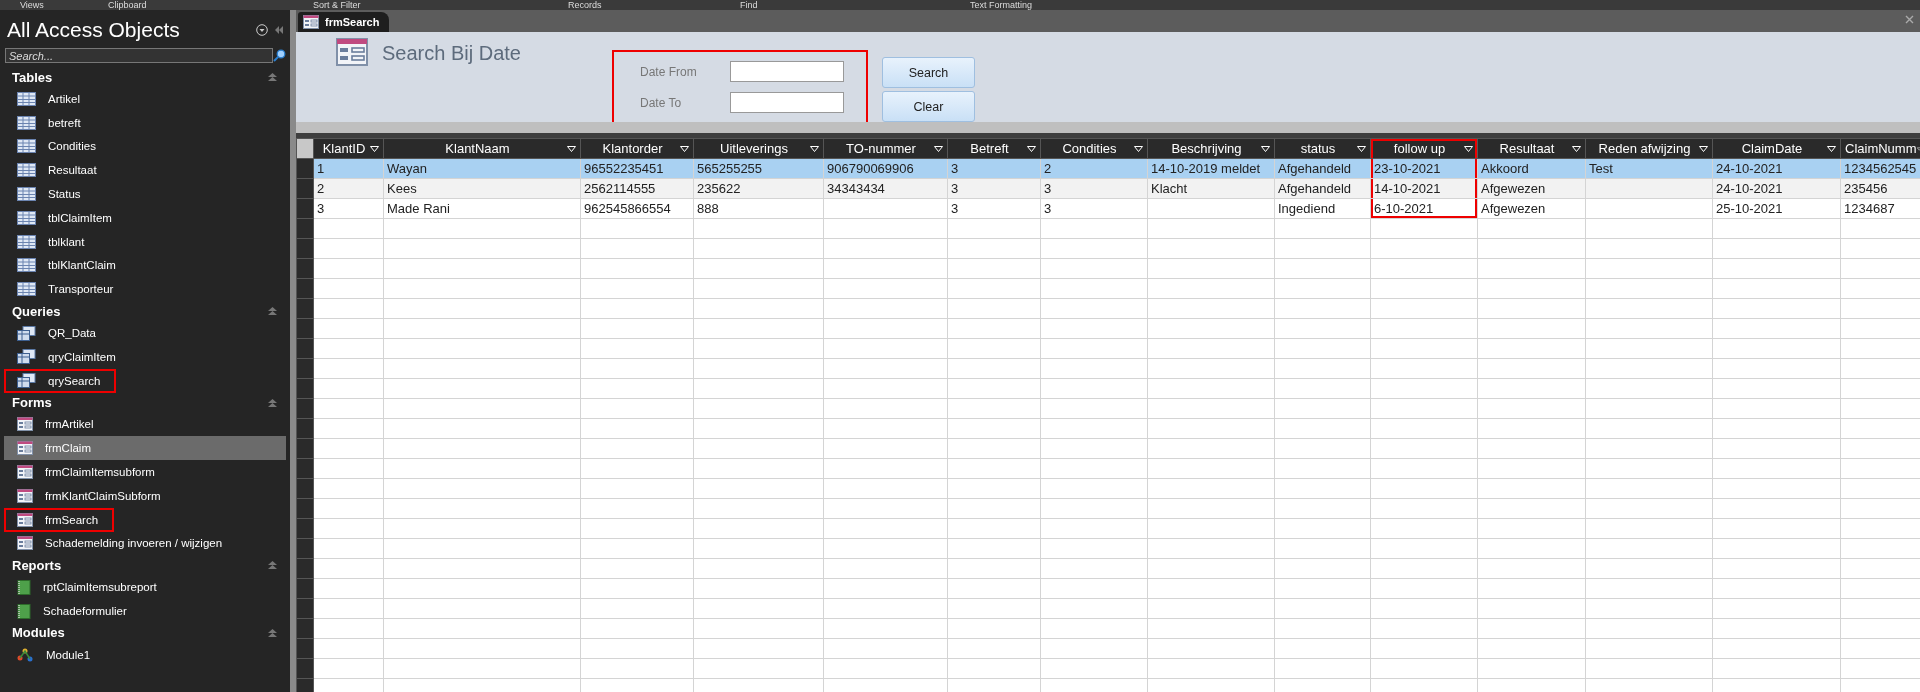 This screenshot has height=692, width=1920. I want to click on ribbon-group-label: Clipboard, so click(127, 5).